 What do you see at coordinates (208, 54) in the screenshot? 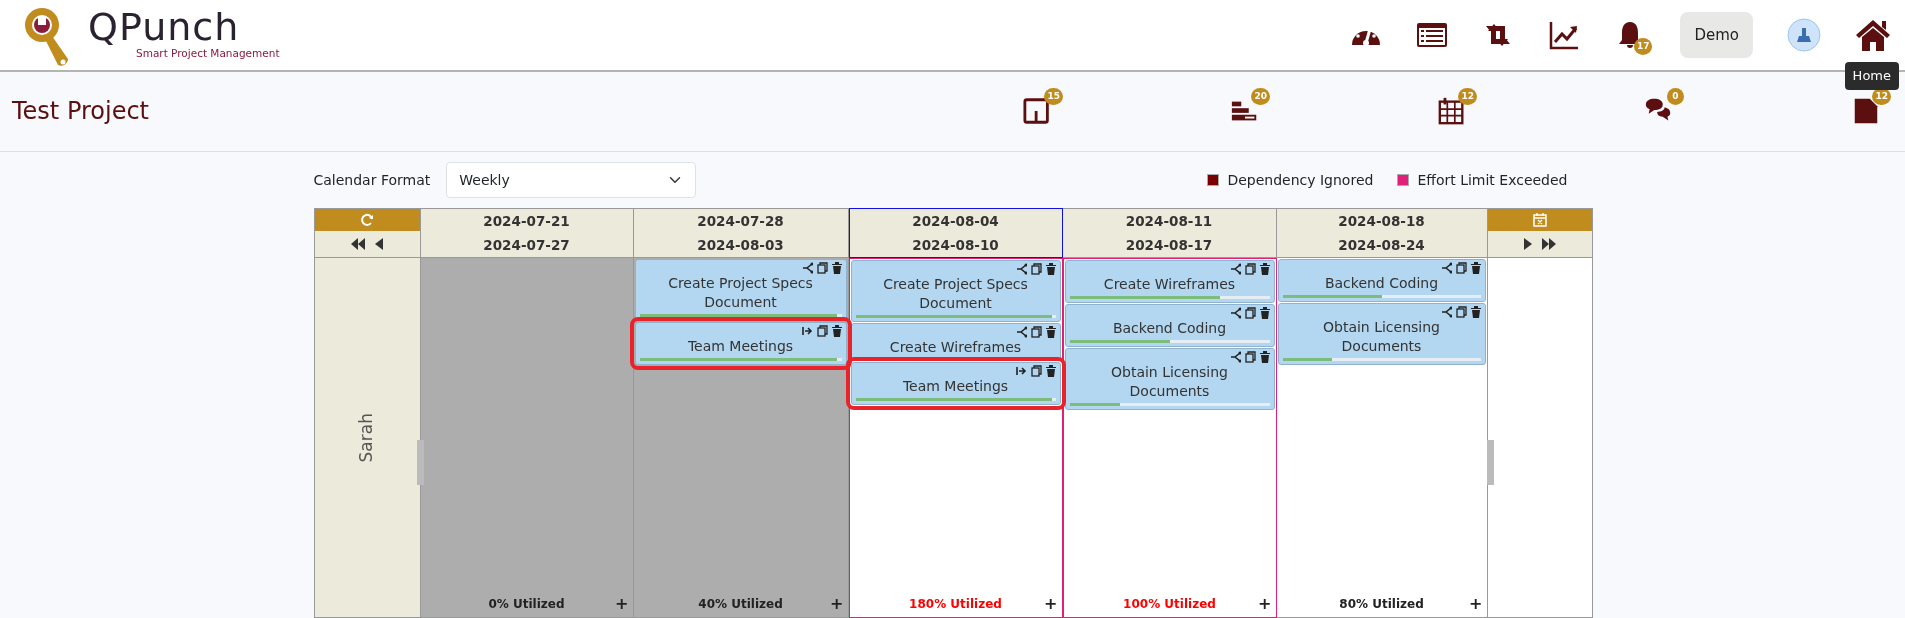
I see `logo-tagline: Smart Project Management` at bounding box center [208, 54].